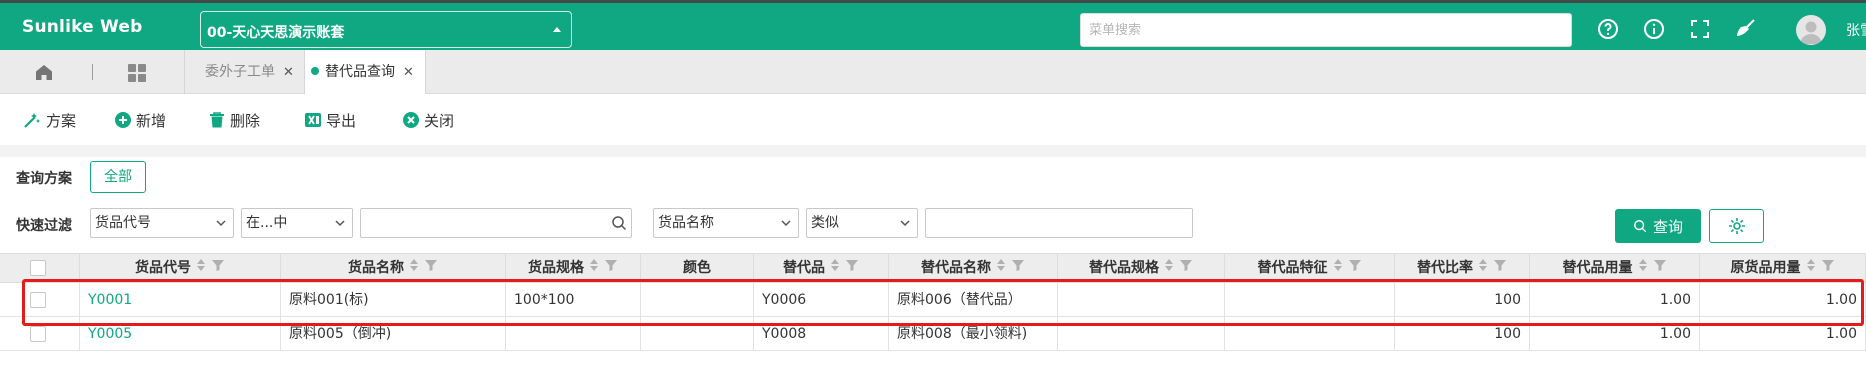 The height and width of the screenshot is (382, 1866). Describe the element at coordinates (933, 151) in the screenshot. I see `section-gap` at that location.